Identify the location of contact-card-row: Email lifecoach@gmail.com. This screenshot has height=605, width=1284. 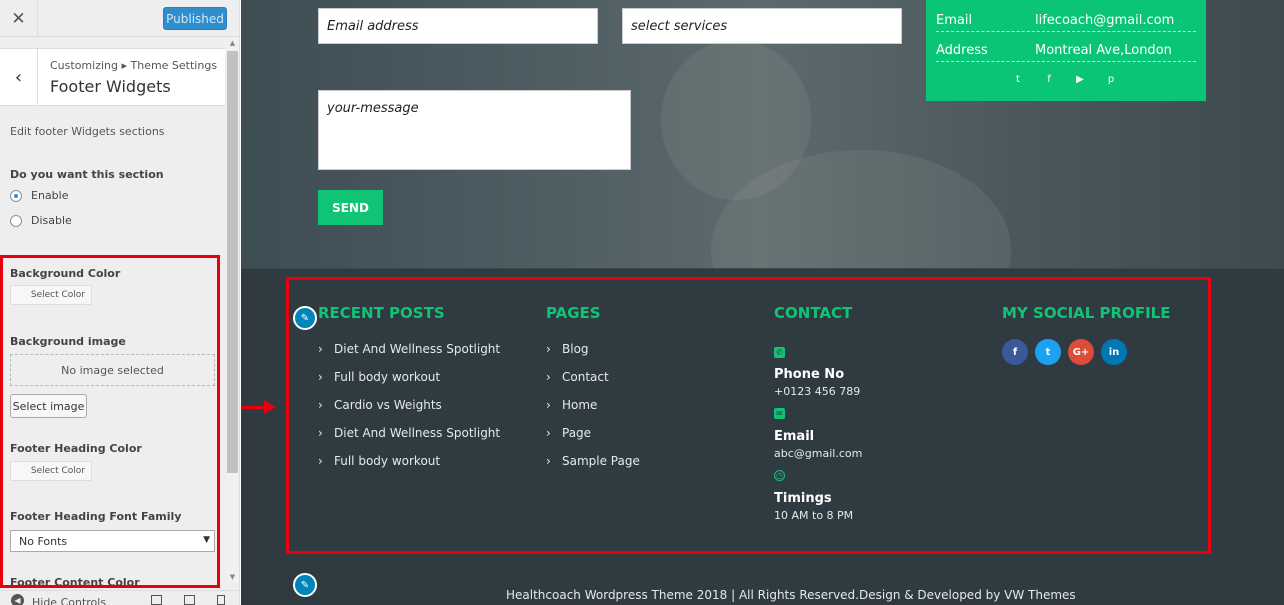
(1066, 20).